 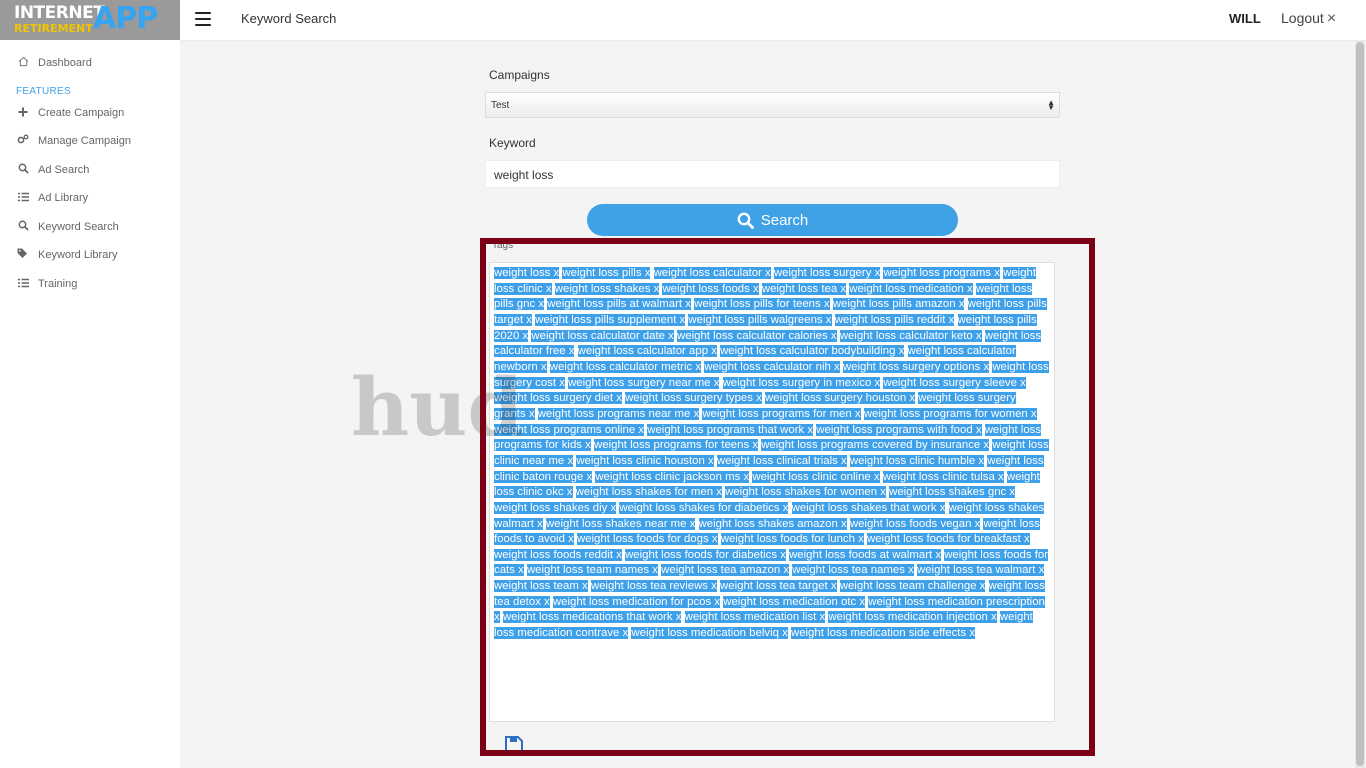 I want to click on keyword-tag: weight loss medication belviq x, so click(x=709, y=633).